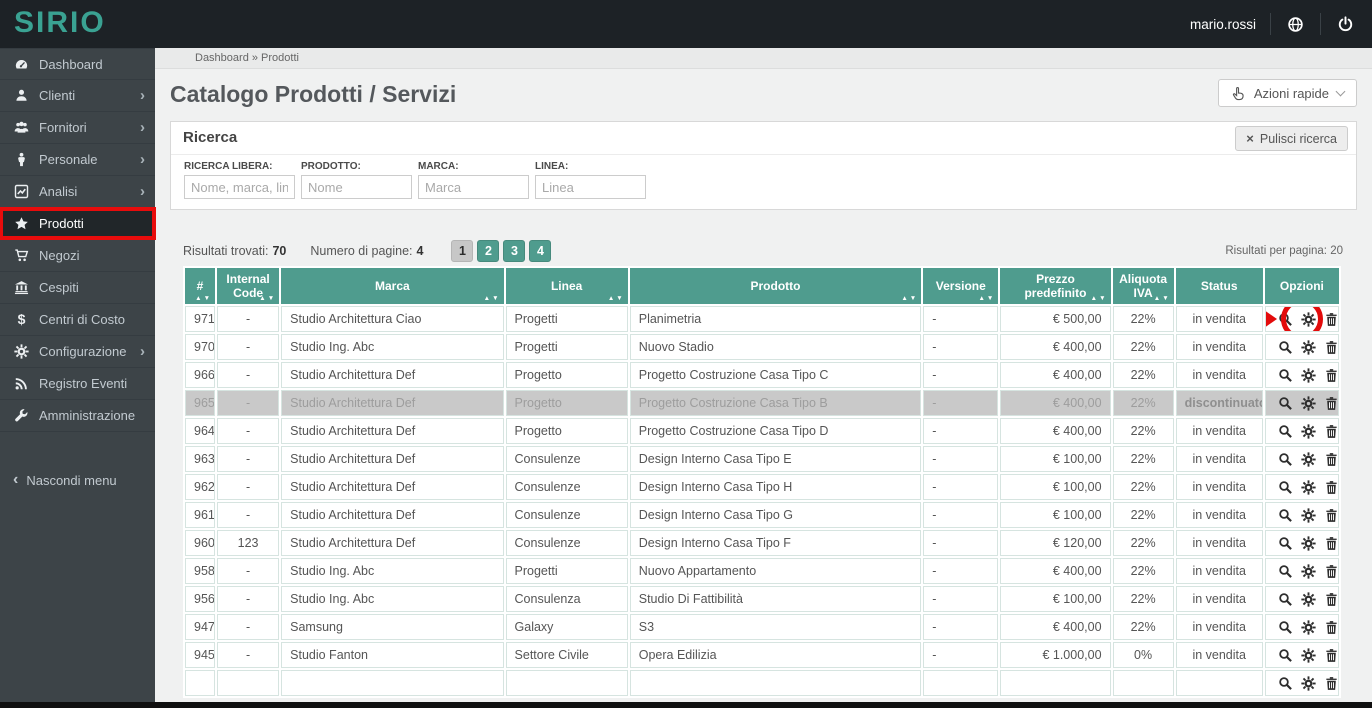 Image resolution: width=1372 pixels, height=708 pixels. What do you see at coordinates (313, 94) in the screenshot?
I see `page-title: Catalogo Prodotti / Servizi` at bounding box center [313, 94].